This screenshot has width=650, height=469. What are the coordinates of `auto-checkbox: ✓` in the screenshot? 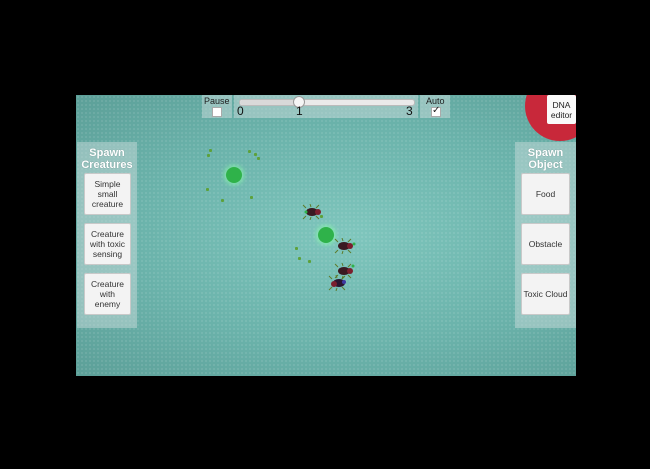 It's located at (436, 111).